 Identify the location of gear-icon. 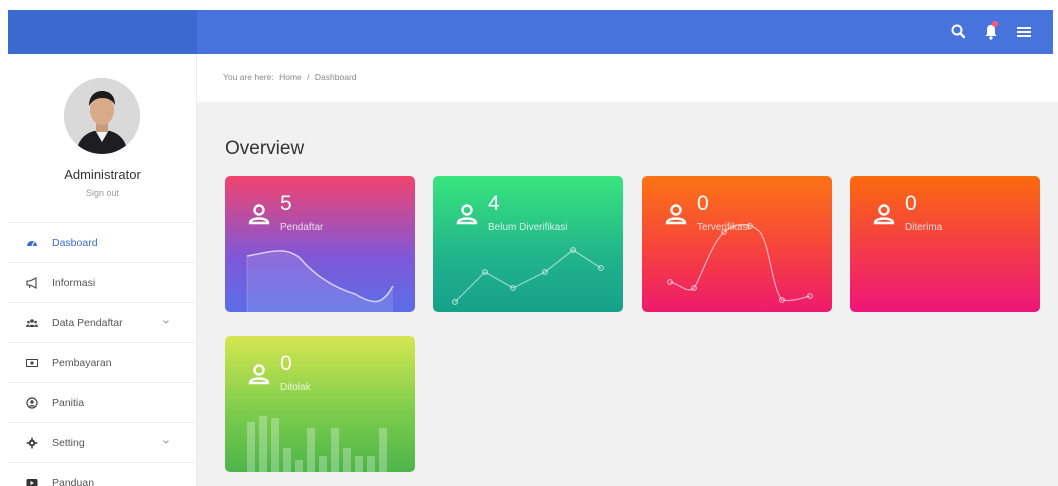
(32, 443).